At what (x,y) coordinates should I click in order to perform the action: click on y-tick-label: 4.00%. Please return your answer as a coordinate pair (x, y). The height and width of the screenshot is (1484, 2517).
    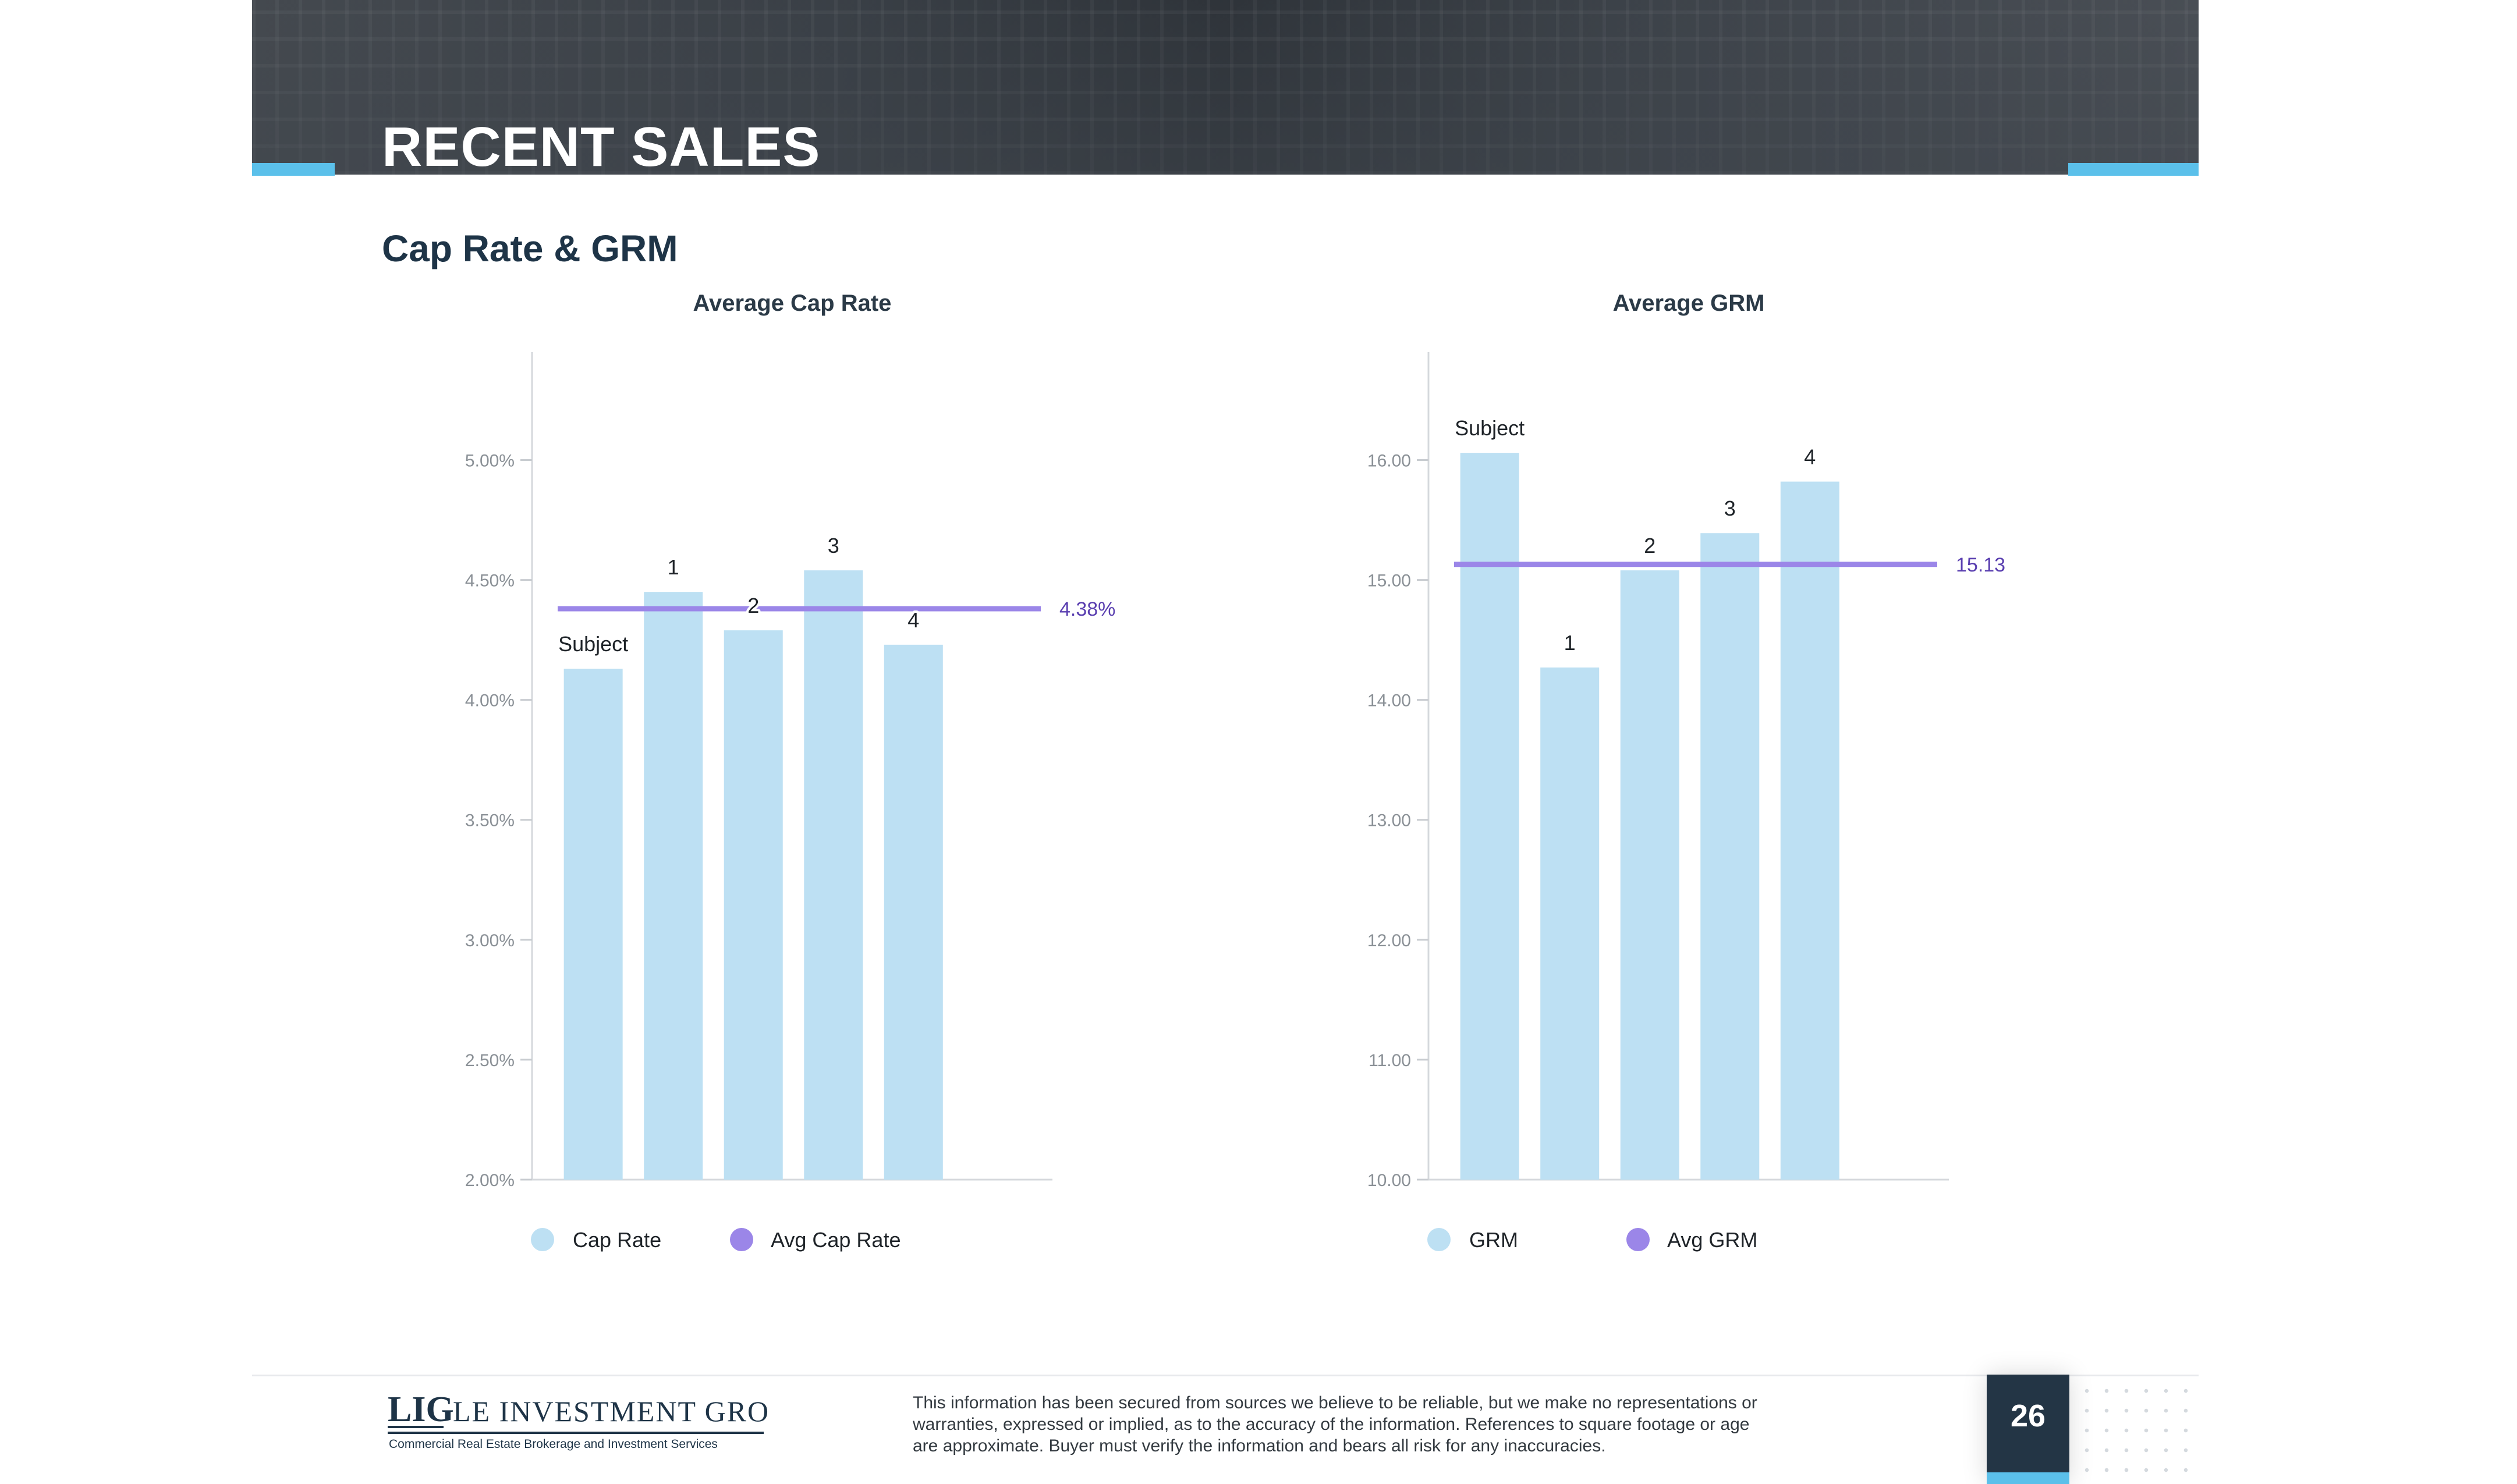
    Looking at the image, I should click on (490, 701).